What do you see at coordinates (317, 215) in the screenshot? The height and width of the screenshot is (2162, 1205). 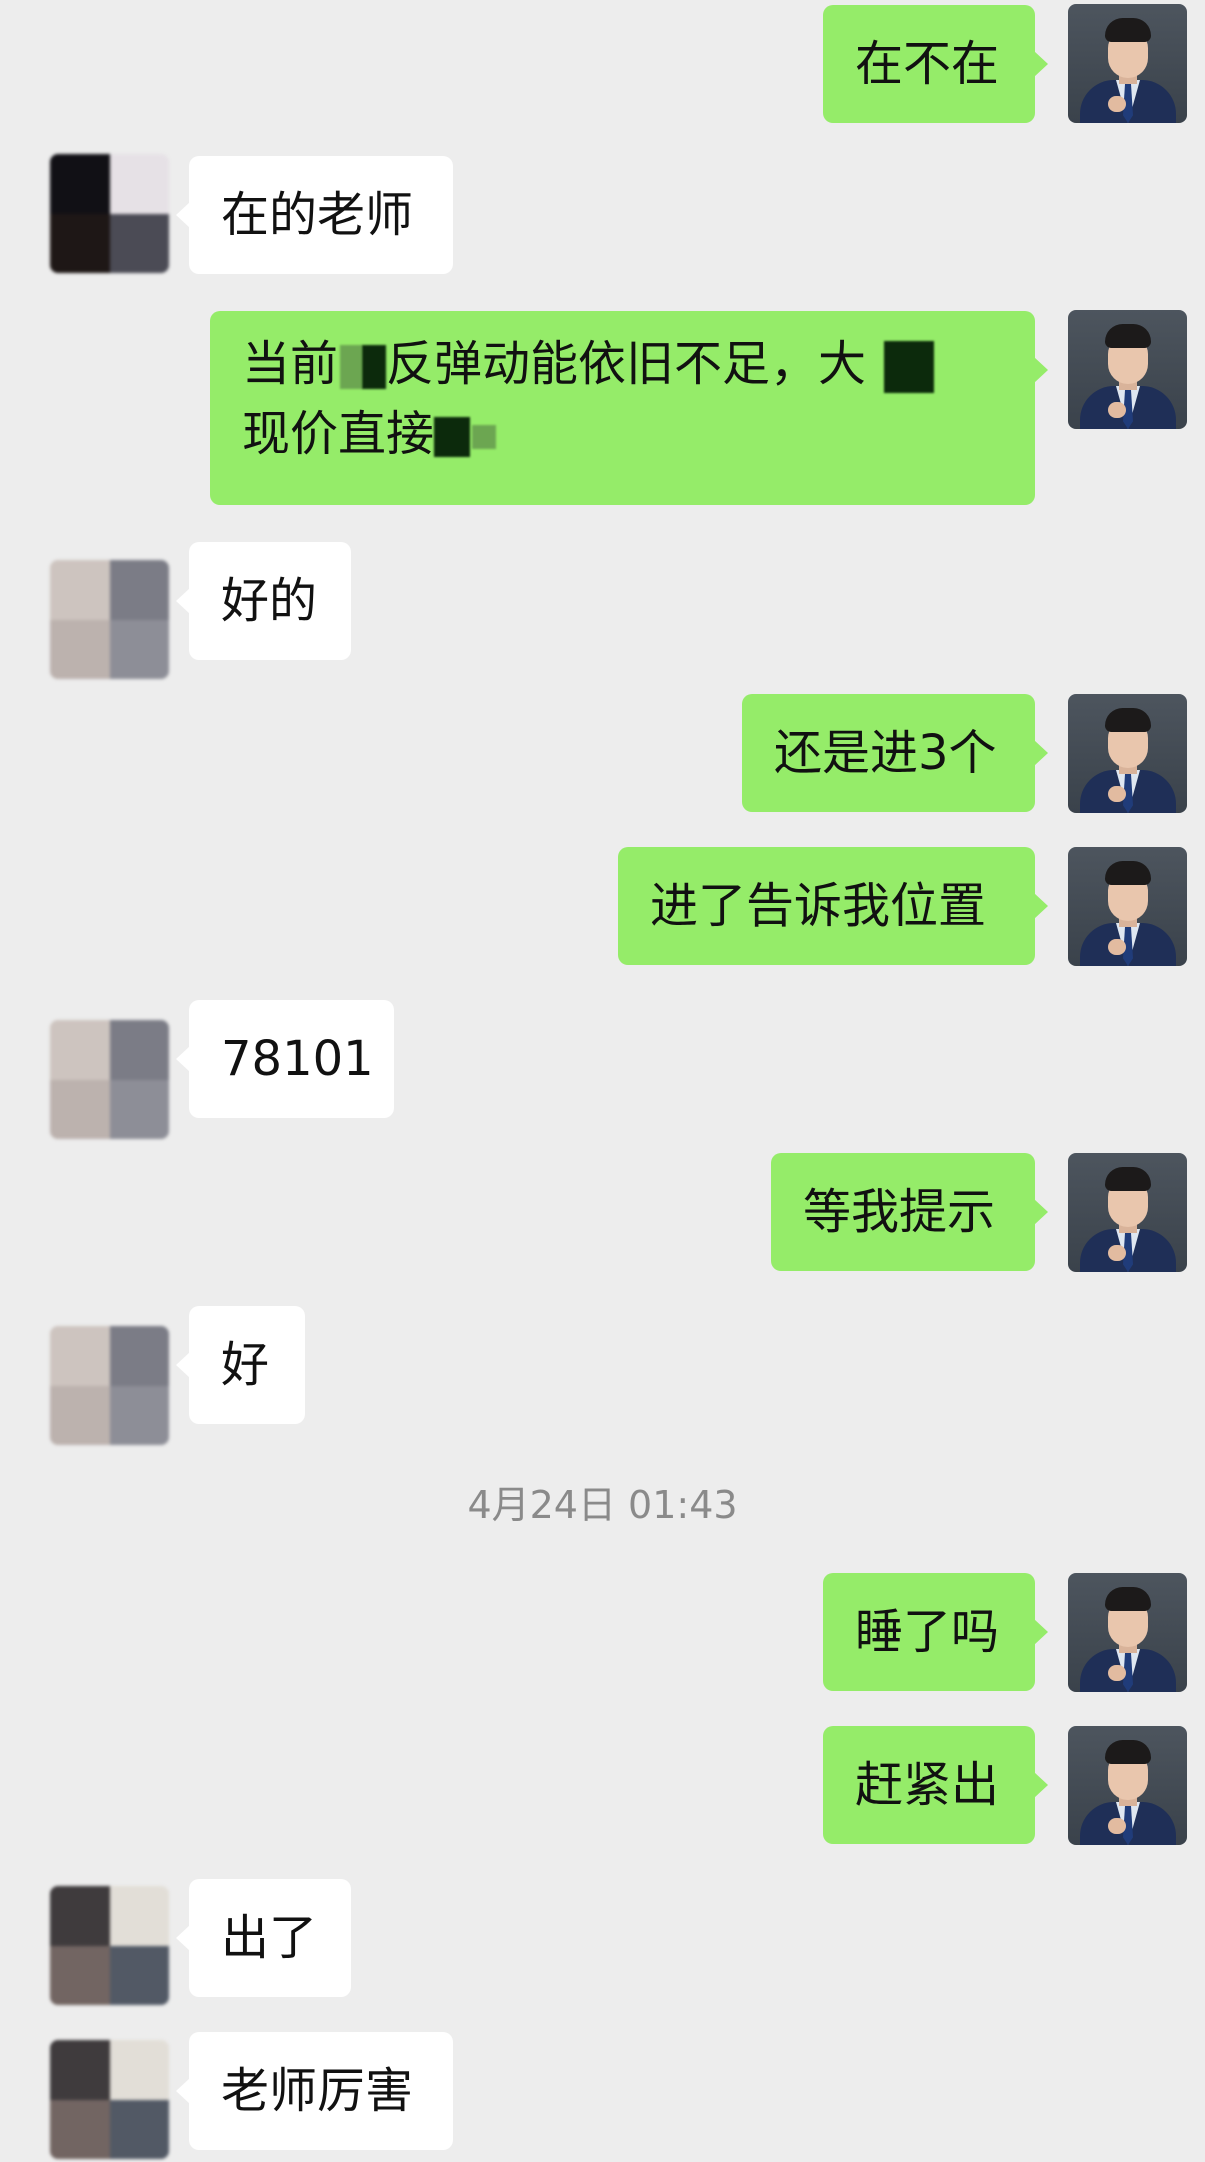 I see `message-text: 在的老师` at bounding box center [317, 215].